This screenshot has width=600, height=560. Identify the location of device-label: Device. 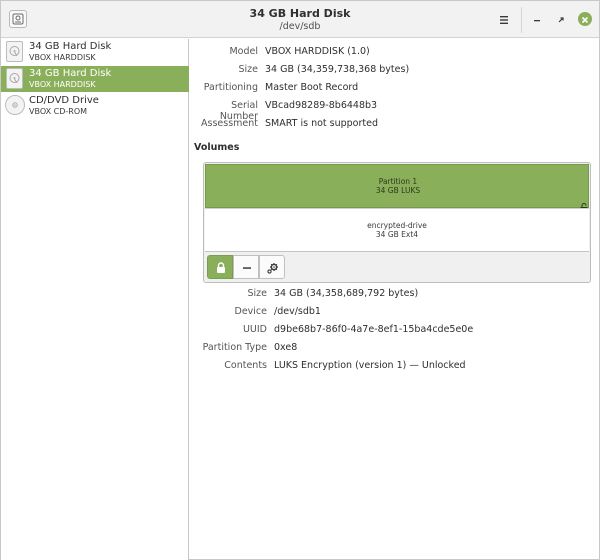
(251, 311).